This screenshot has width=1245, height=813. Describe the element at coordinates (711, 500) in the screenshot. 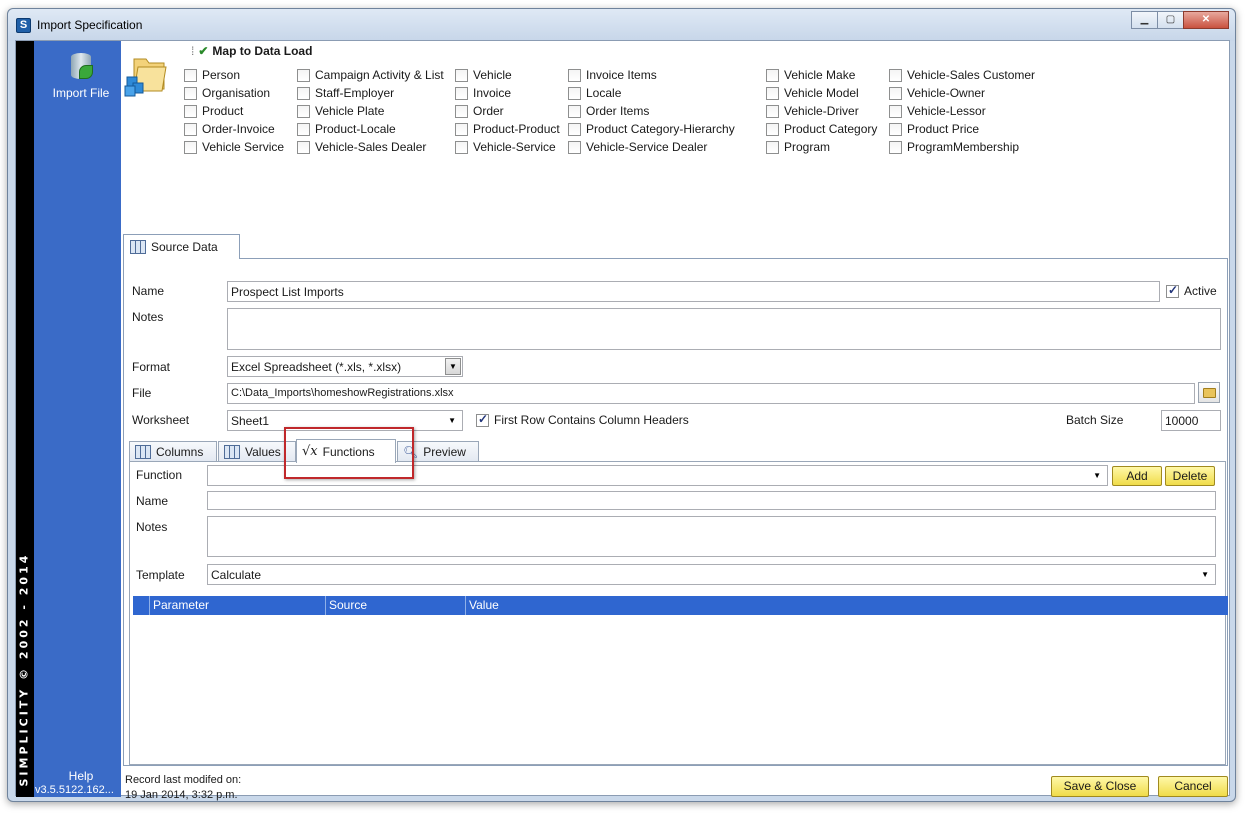

I see `function-name-field` at that location.